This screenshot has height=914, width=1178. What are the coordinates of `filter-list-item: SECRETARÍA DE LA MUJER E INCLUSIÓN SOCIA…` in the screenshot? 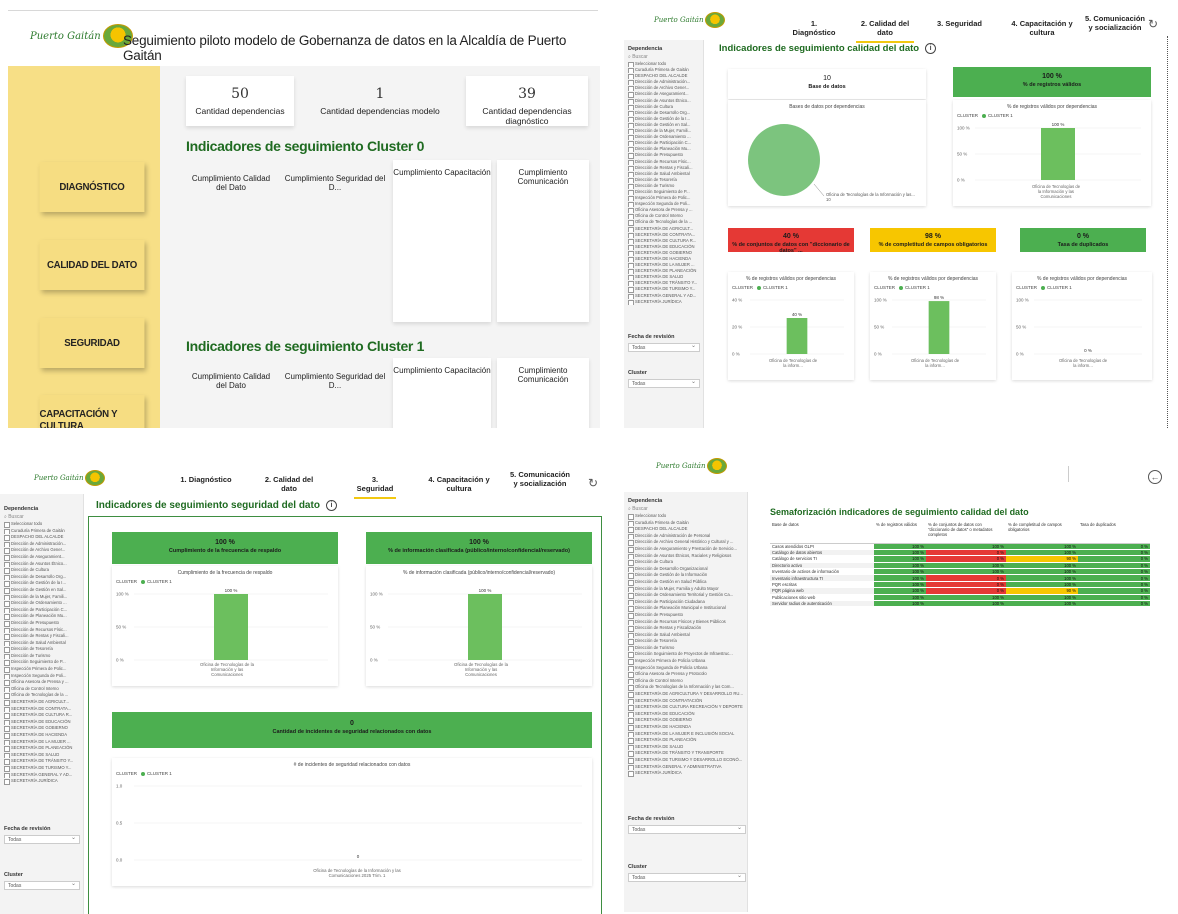 It's located at (687, 734).